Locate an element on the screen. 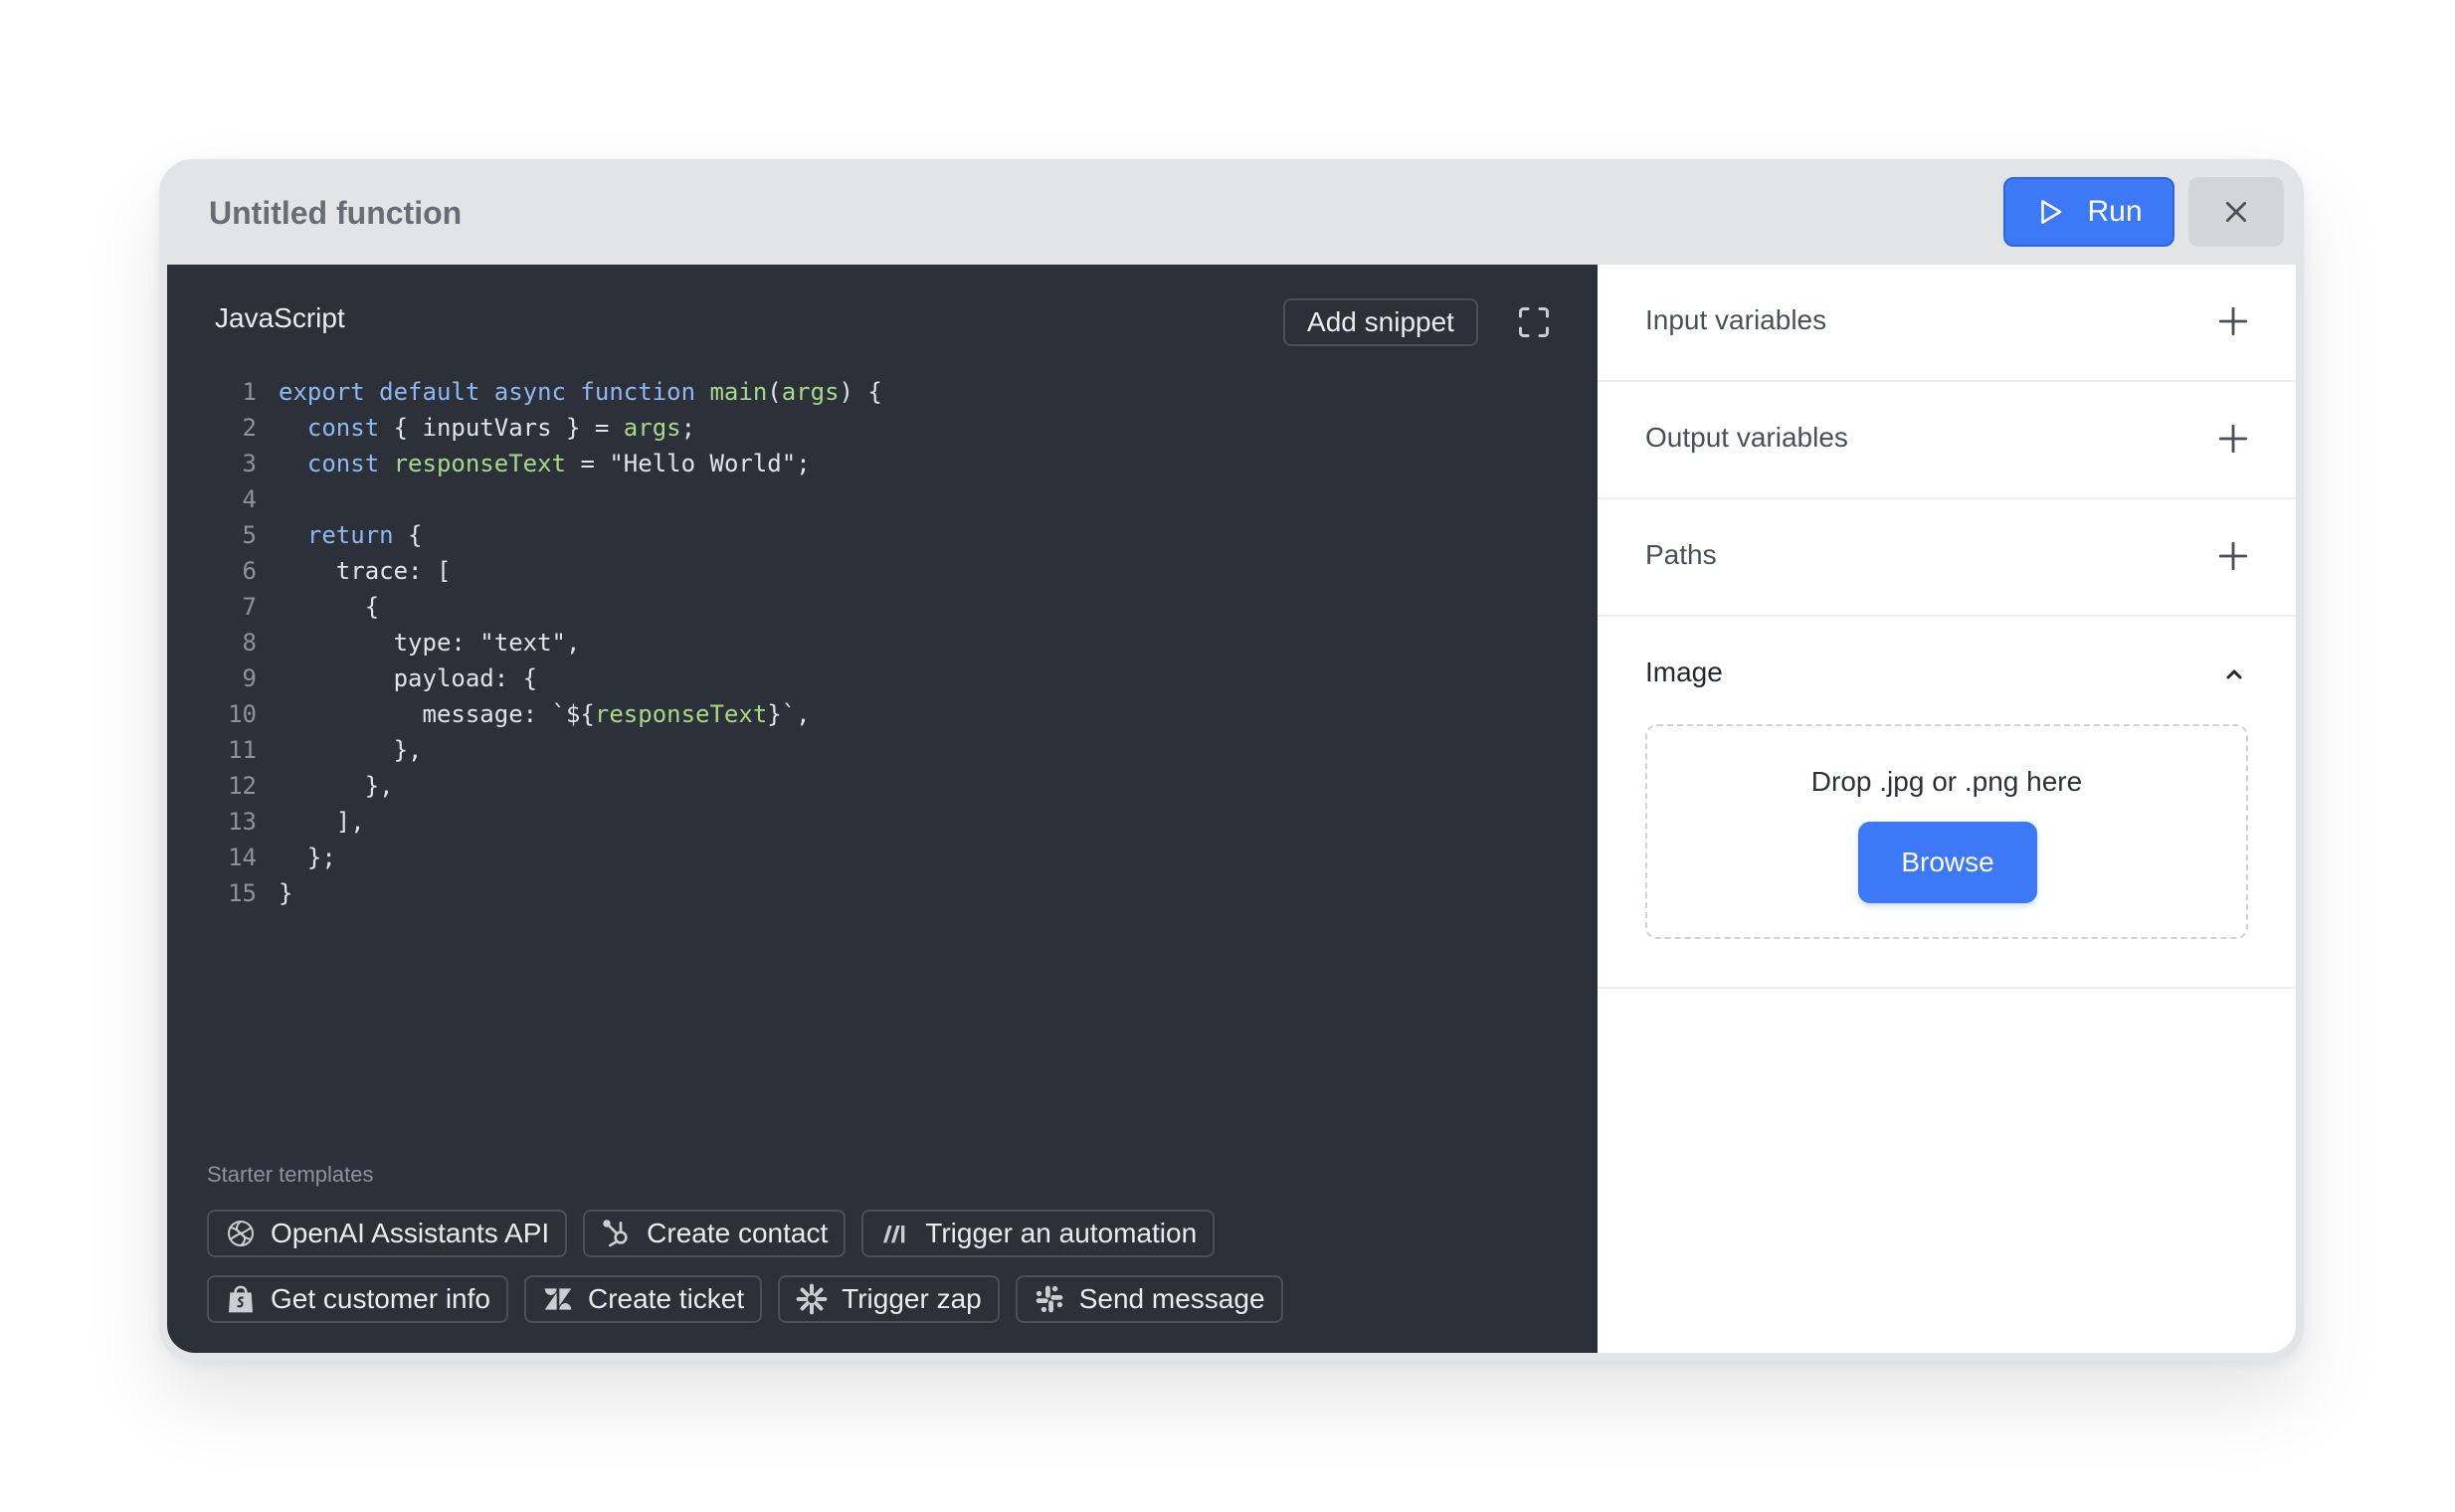 This screenshot has height=1512, width=2455. fullscreen-button is located at coordinates (1534, 322).